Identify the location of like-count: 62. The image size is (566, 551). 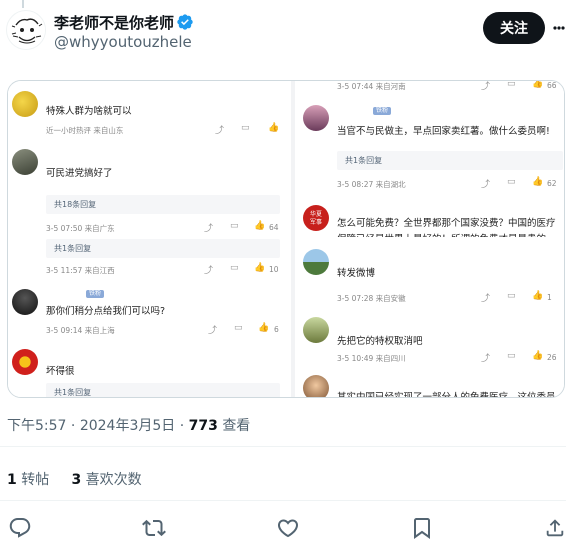
(552, 183).